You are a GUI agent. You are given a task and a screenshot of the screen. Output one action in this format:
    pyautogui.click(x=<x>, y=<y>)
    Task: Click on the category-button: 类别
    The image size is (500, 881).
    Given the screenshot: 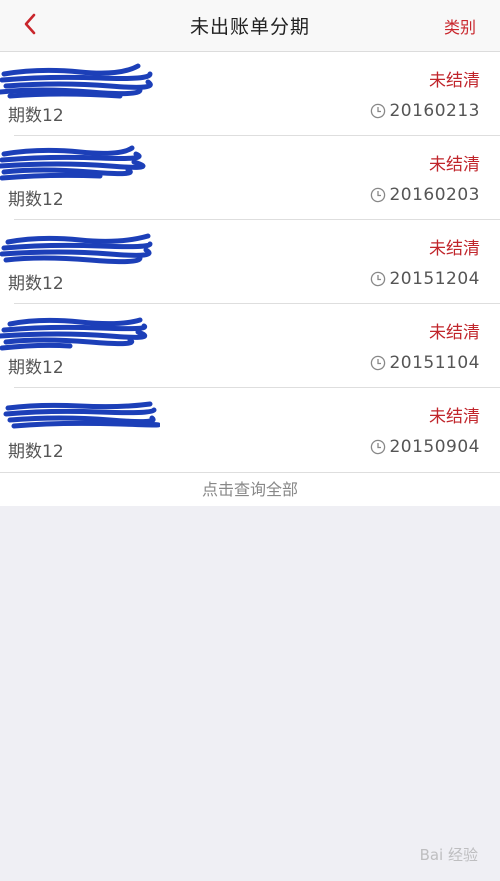 What is the action you would take?
    pyautogui.click(x=460, y=26)
    